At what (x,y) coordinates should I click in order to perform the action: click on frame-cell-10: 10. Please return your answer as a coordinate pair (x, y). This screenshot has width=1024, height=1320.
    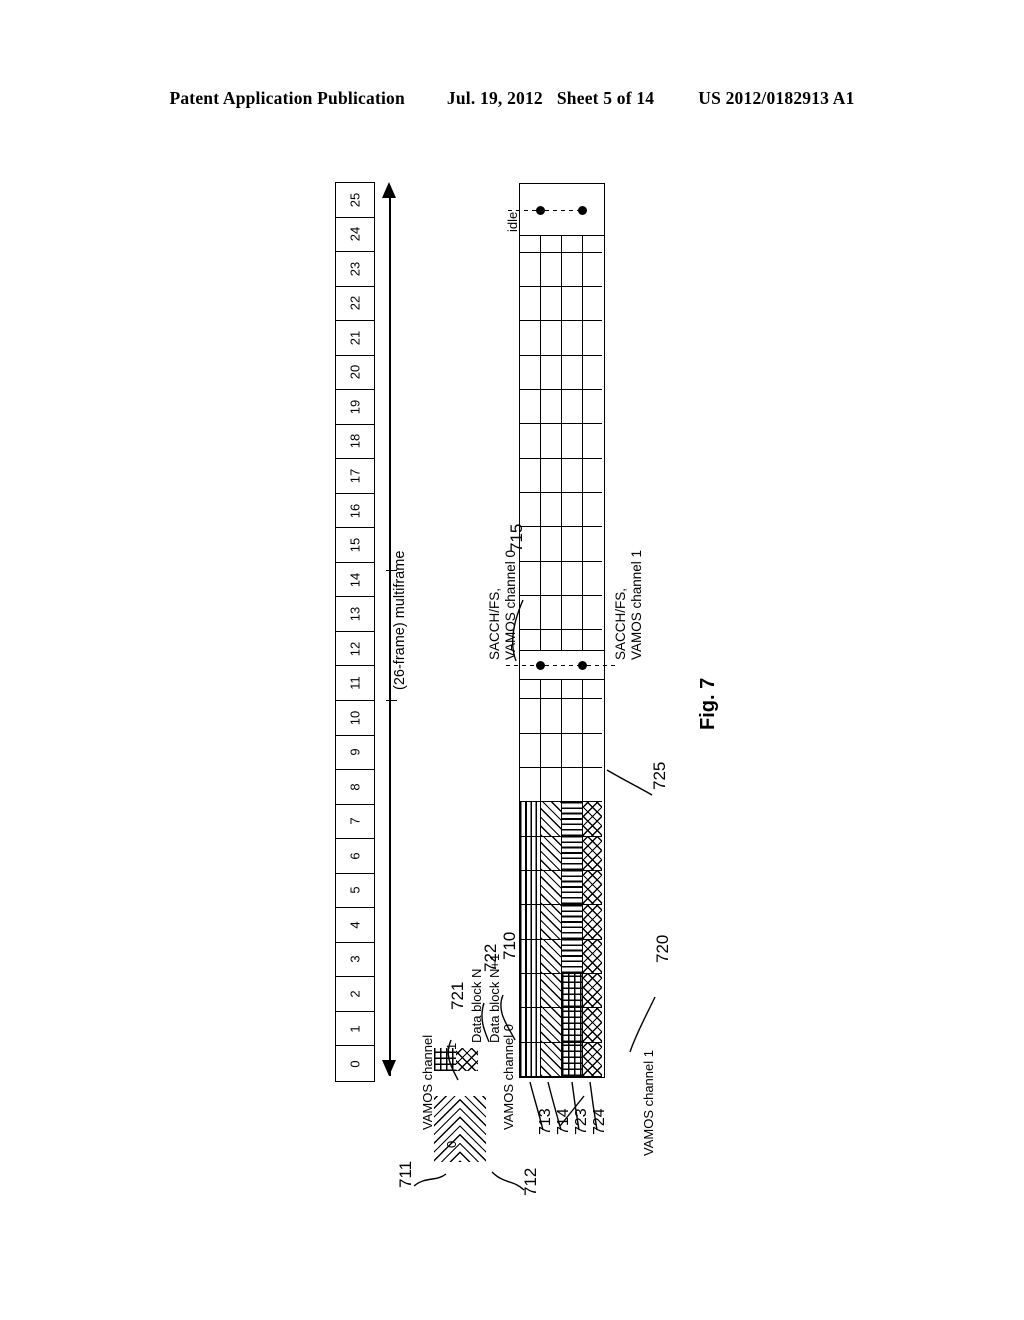
    Looking at the image, I should click on (355, 718).